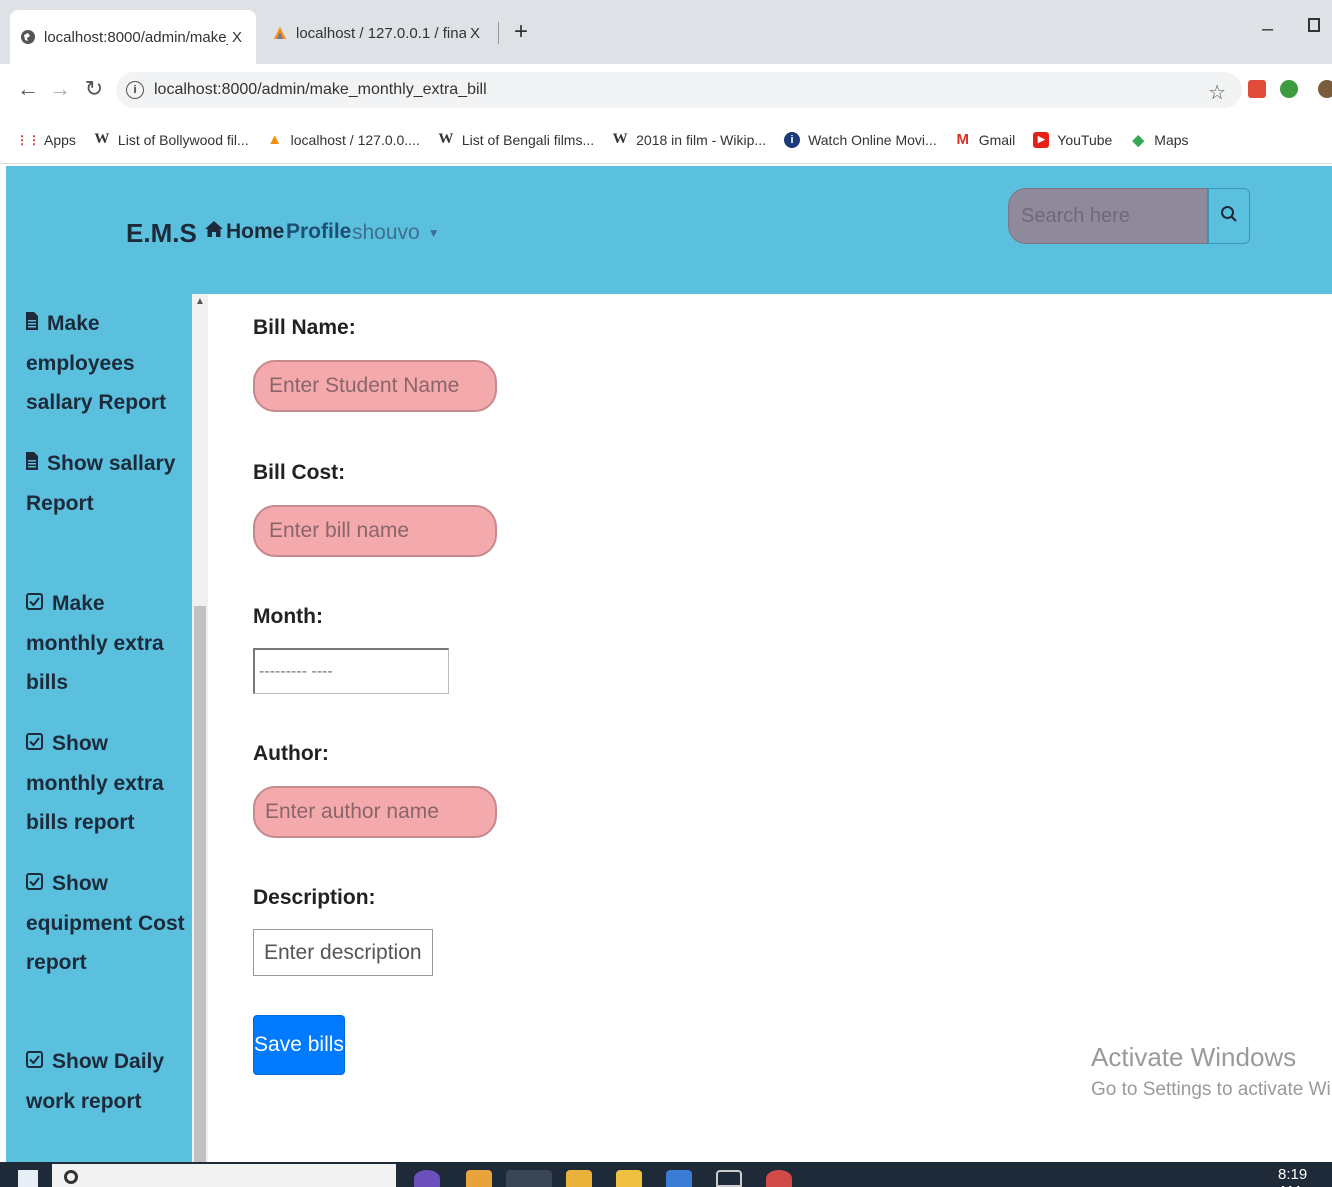 This screenshot has height=1187, width=1332. I want to click on bookmark-label: Gmail, so click(997, 139).